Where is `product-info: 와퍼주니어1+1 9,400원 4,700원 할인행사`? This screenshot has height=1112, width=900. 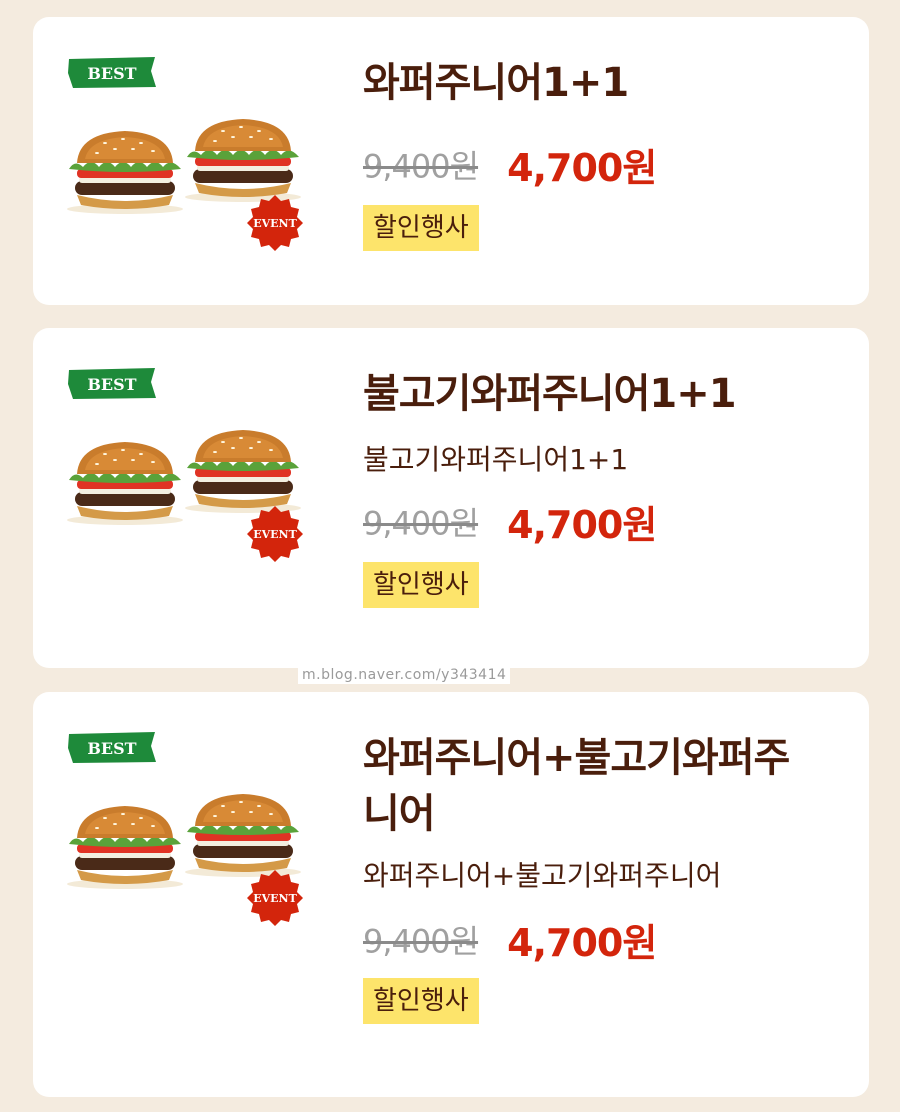
product-info: 와퍼주니어1+1 9,400원 4,700원 할인행사 is located at coordinates (601, 153).